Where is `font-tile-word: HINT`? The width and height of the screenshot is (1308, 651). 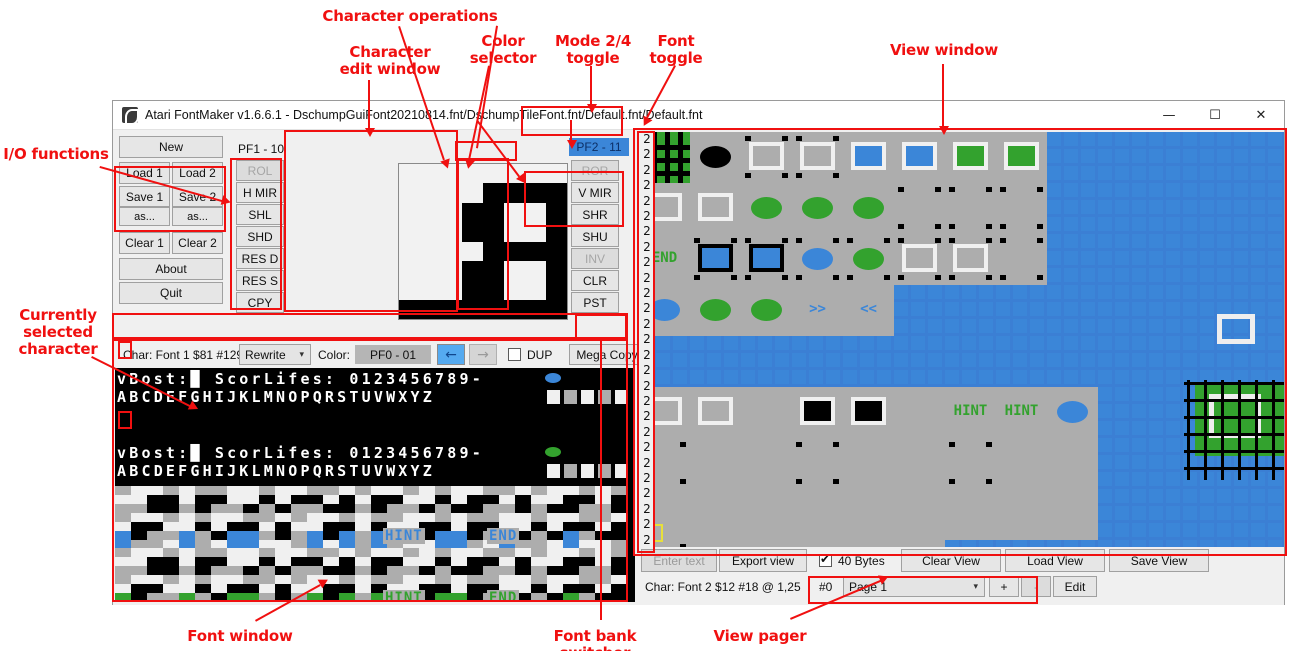 font-tile-word: HINT is located at coordinates (404, 596).